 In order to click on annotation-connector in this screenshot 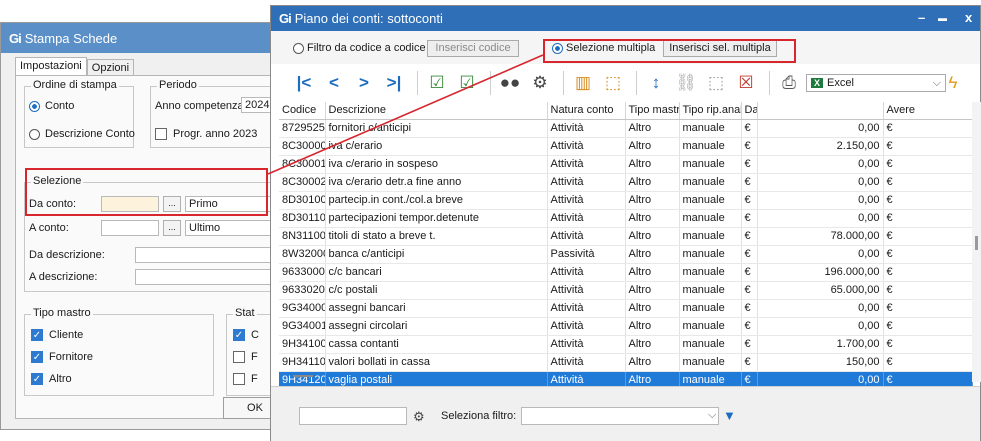, I will do `click(405, 114)`.